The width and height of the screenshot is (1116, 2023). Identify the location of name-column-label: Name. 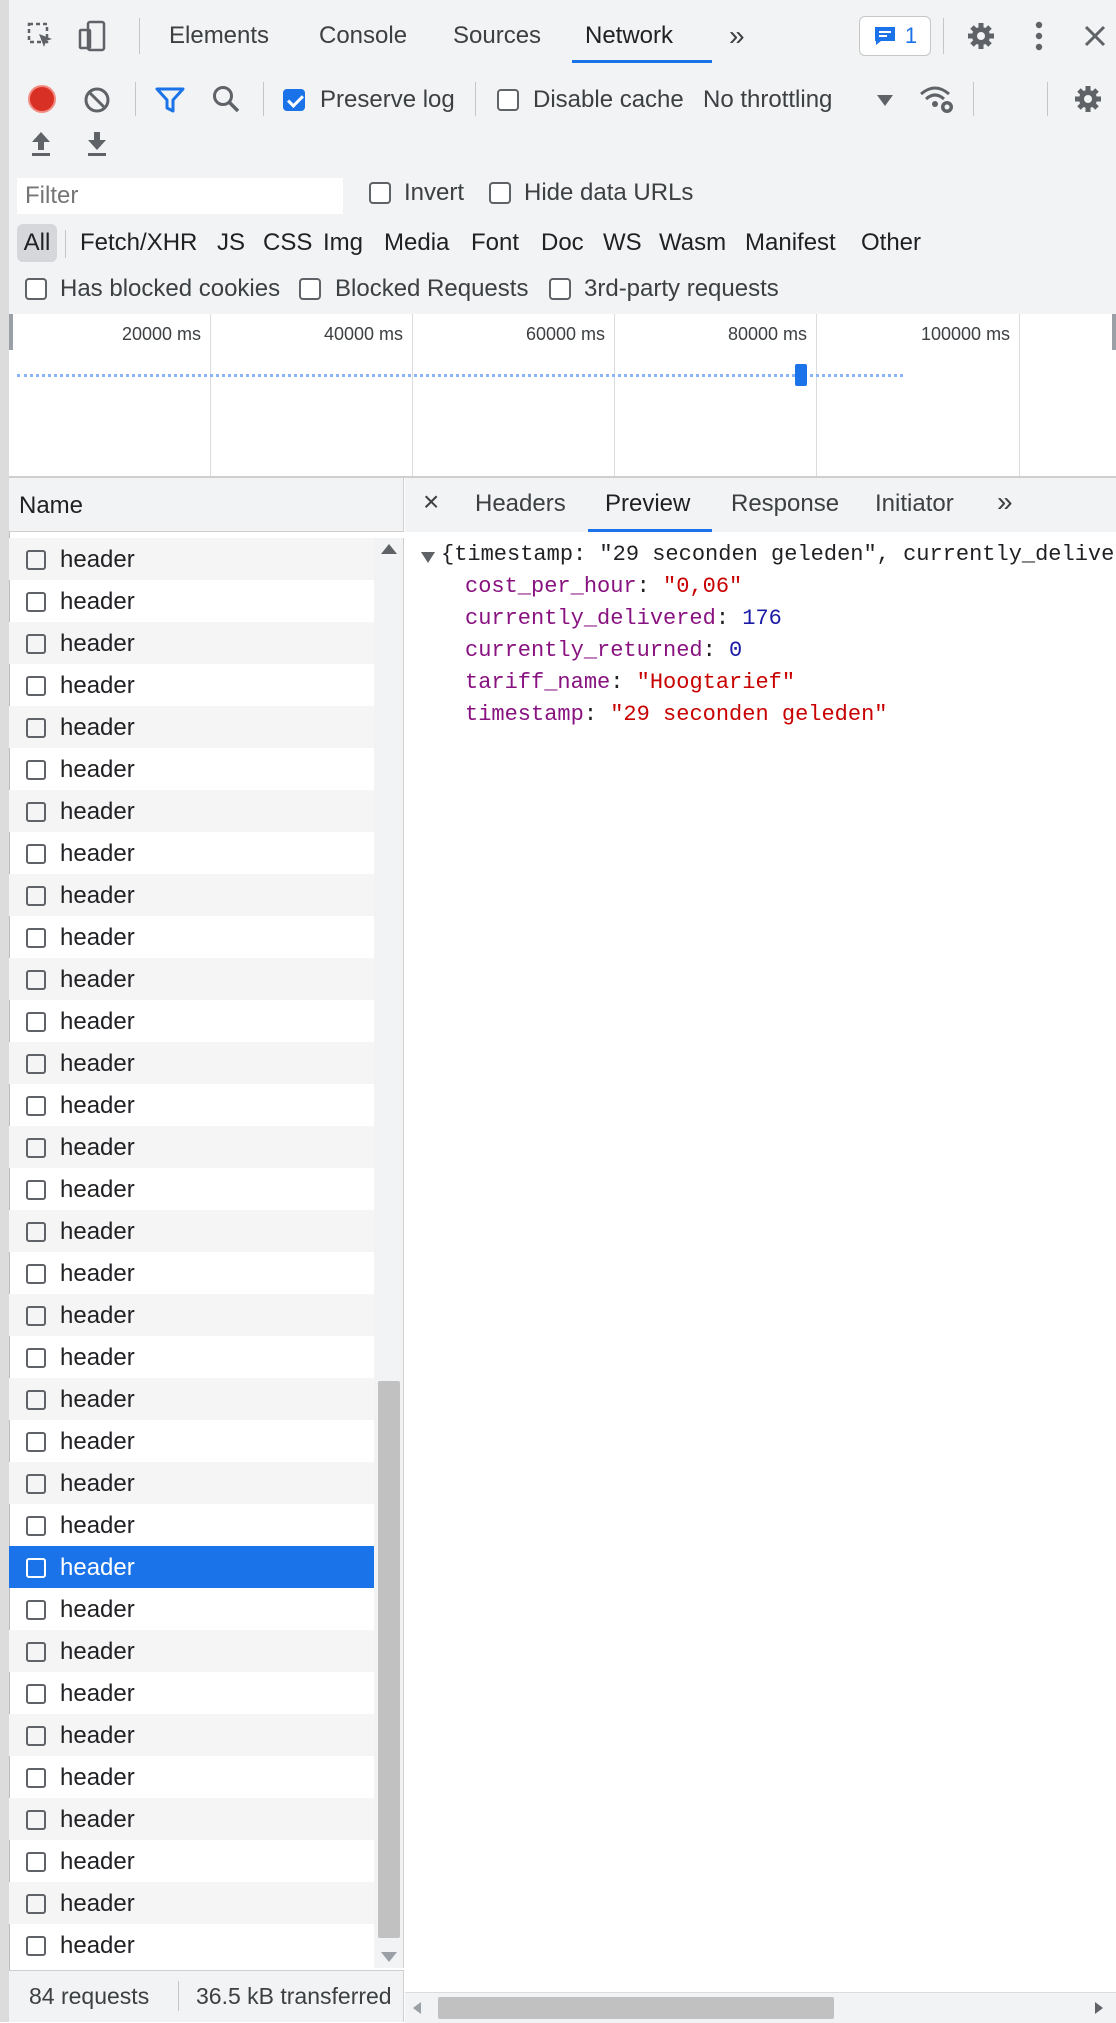
(51, 505).